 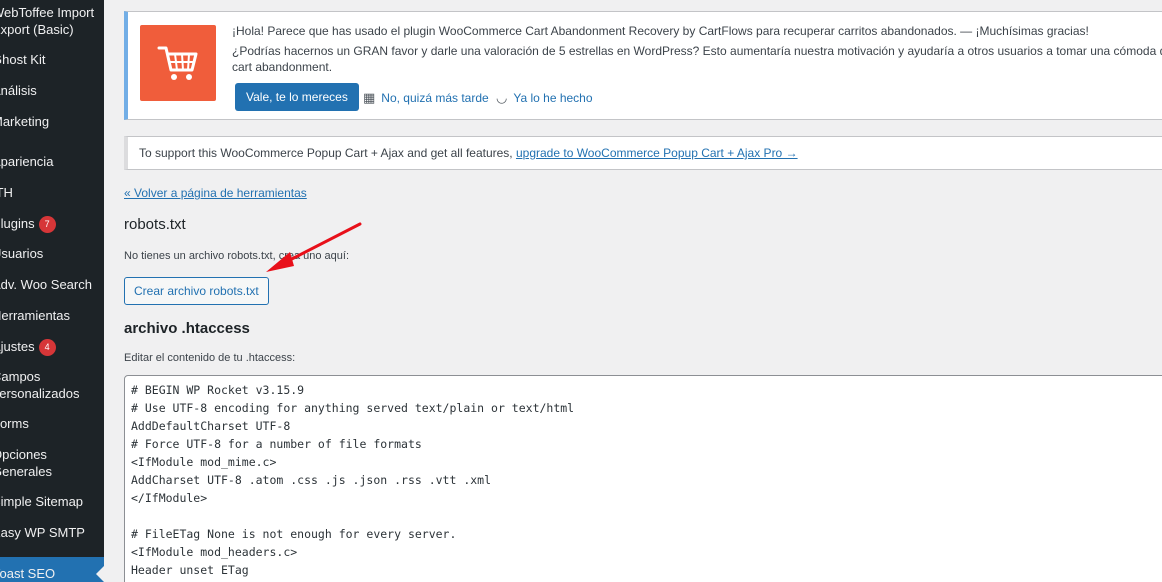 I want to click on sidebar-item-opciones-generales: Opciones Generales, so click(x=52, y=463).